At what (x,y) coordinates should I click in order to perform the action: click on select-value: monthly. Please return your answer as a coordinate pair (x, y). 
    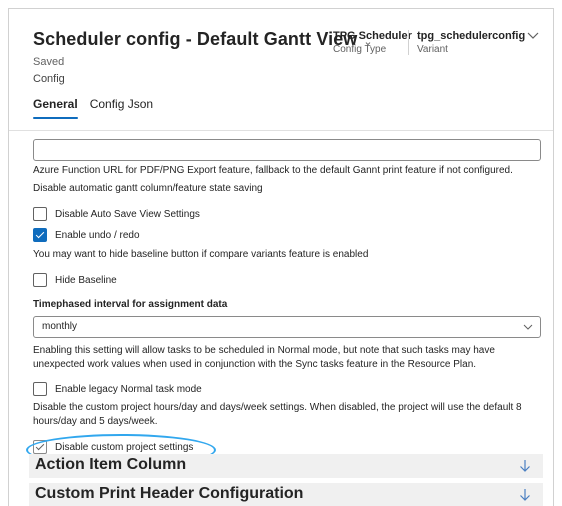
    Looking at the image, I should click on (60, 326).